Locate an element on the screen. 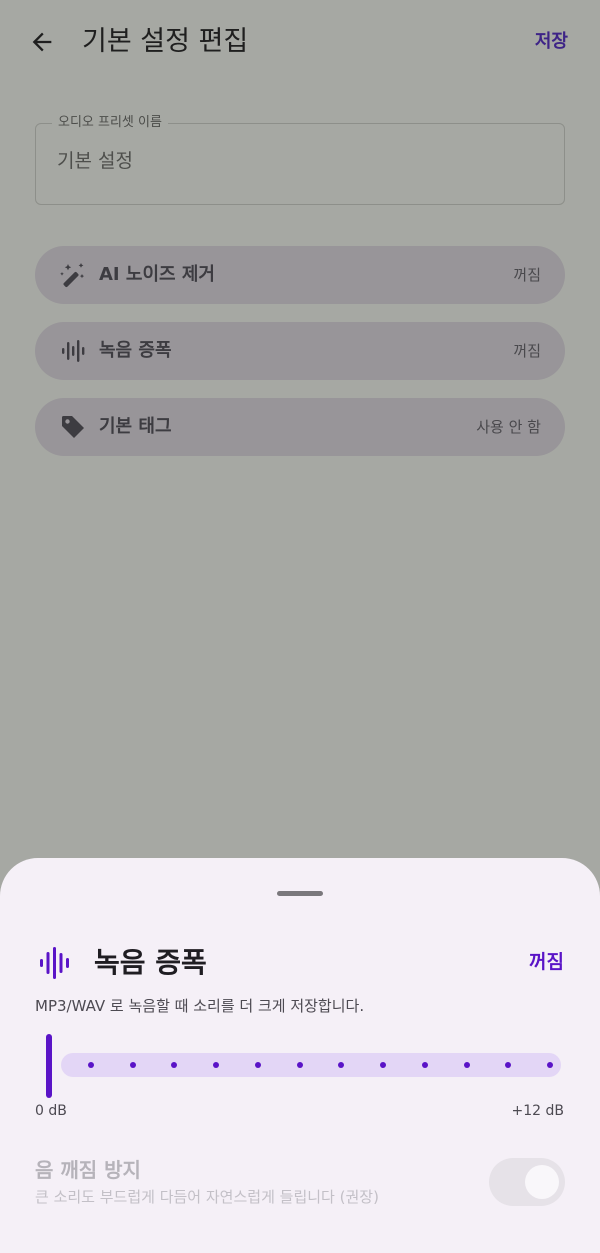 This screenshot has height=1253, width=600. setting-value-record-boost: 꺼짐 is located at coordinates (527, 351).